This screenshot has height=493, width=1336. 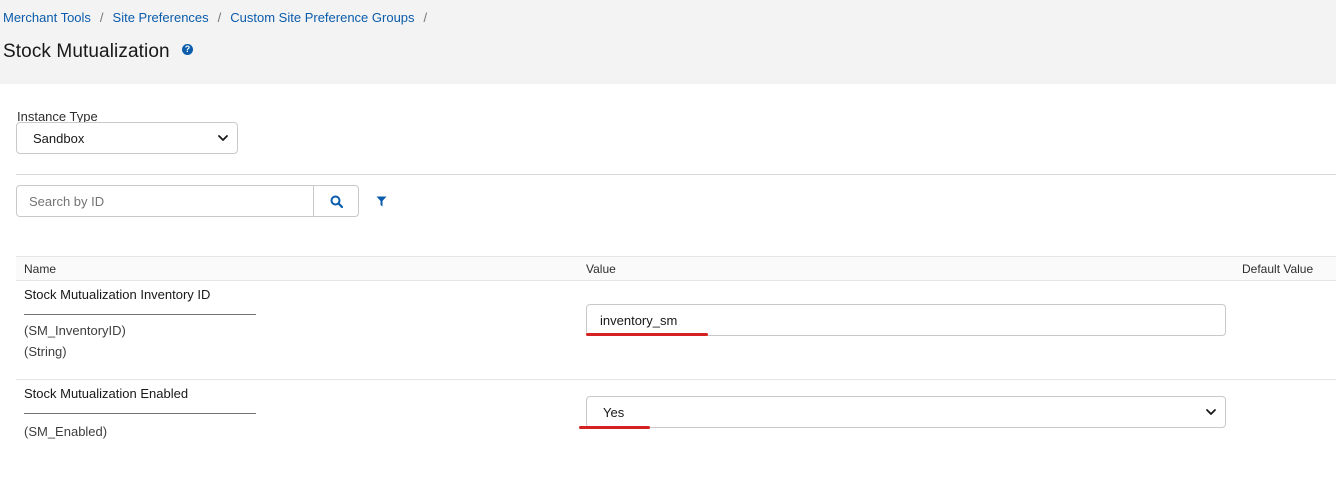 What do you see at coordinates (66, 431) in the screenshot?
I see `preference-id: (SM_Enabled)` at bounding box center [66, 431].